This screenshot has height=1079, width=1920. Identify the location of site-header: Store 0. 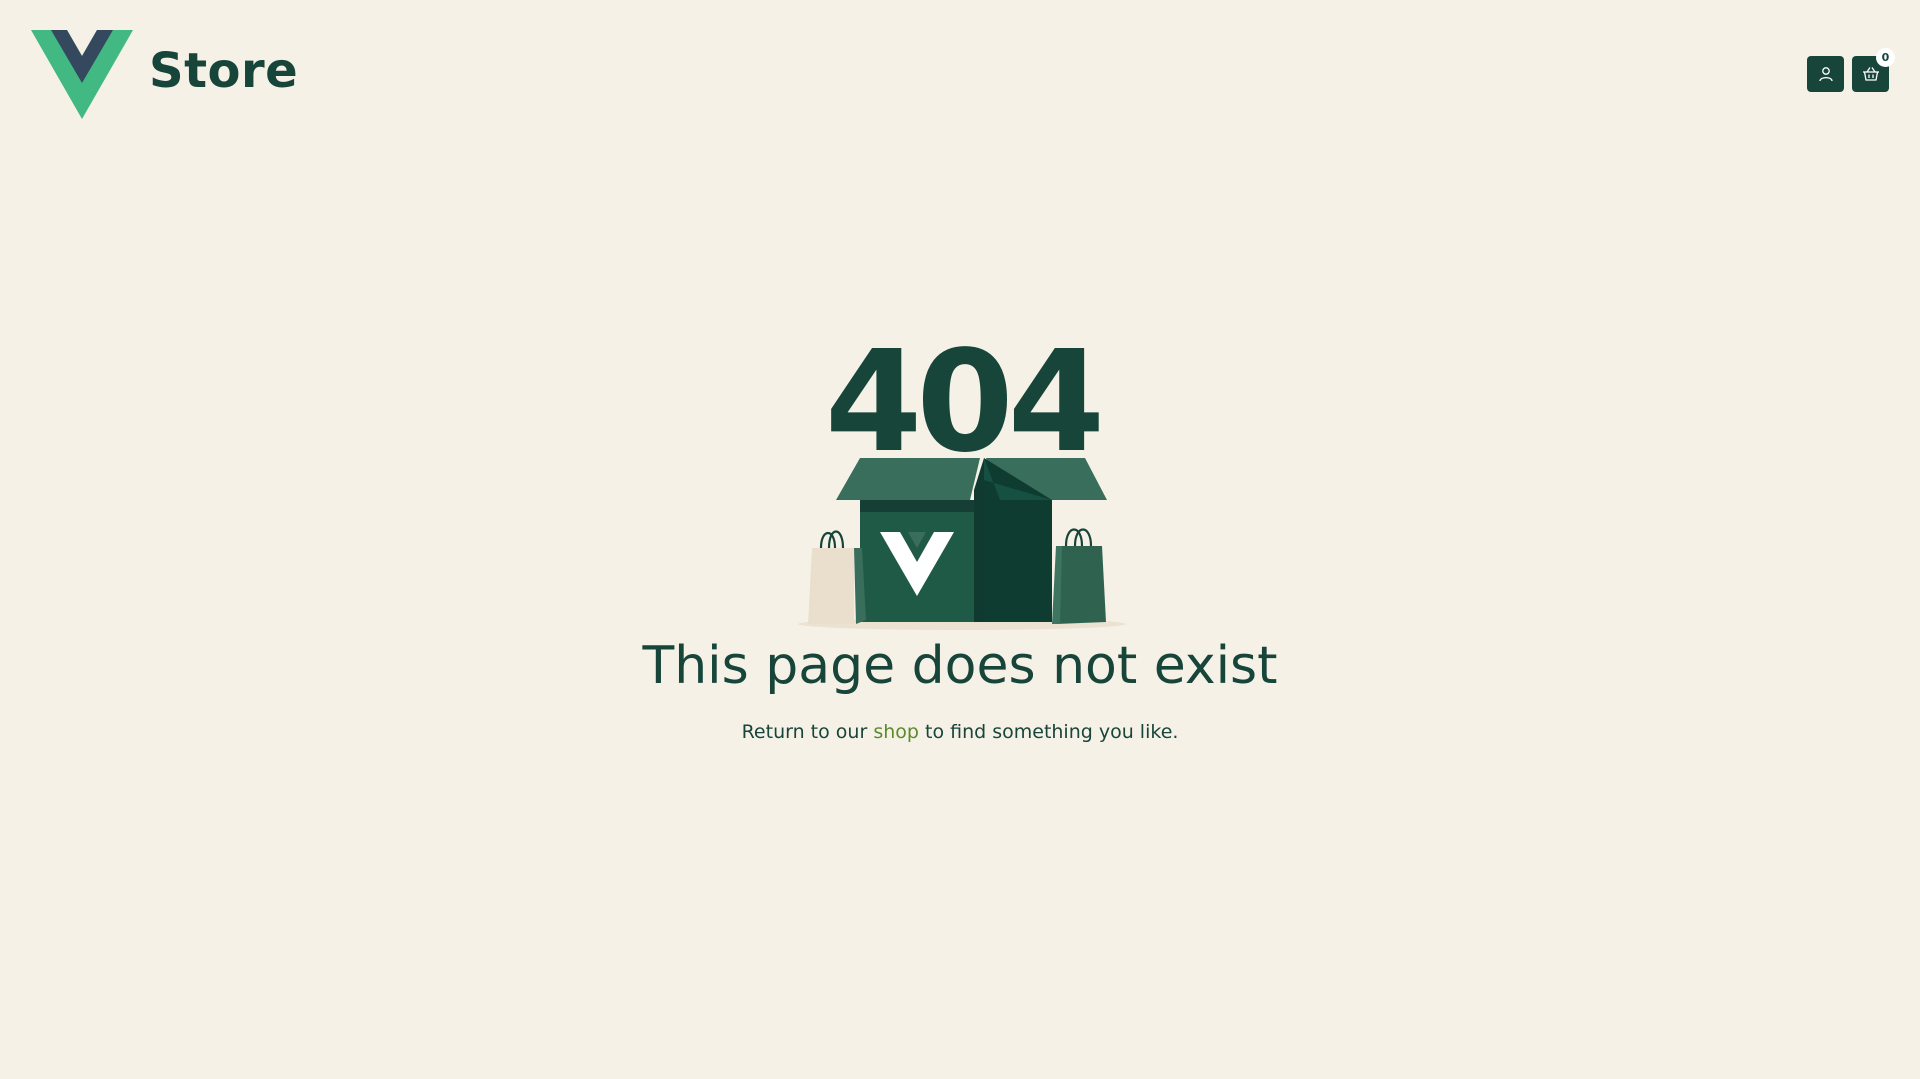
(960, 75).